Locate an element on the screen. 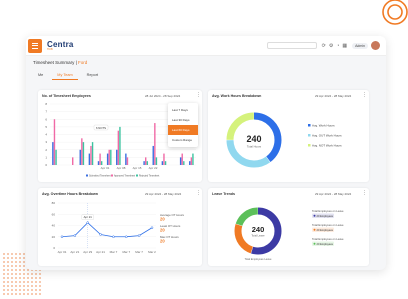  bottom-label: Total Employees Leave is located at coordinates (258, 259).